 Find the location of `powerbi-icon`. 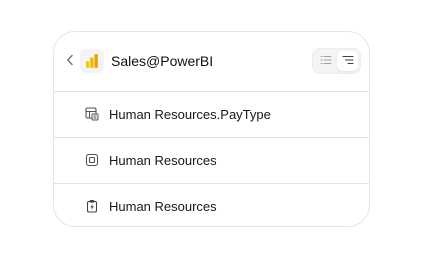

powerbi-icon is located at coordinates (92, 61).